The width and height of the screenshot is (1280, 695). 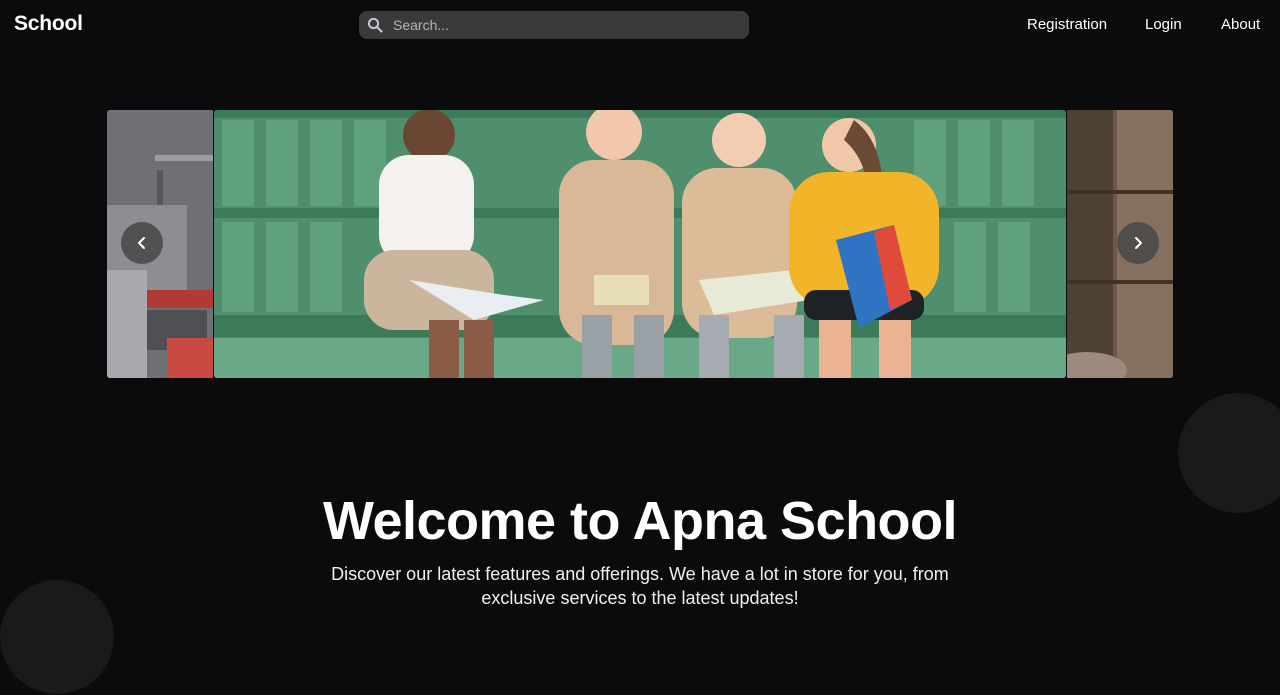 I want to click on carousel-prev-button, so click(x=142, y=243).